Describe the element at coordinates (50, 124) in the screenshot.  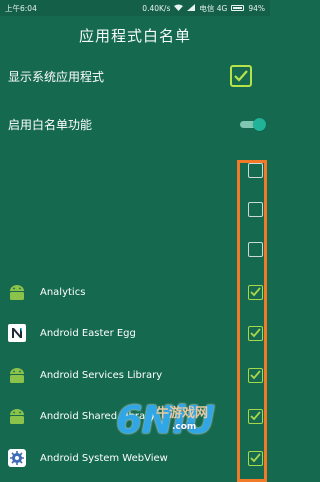
I see `setting-label: 启用白名单功能` at that location.